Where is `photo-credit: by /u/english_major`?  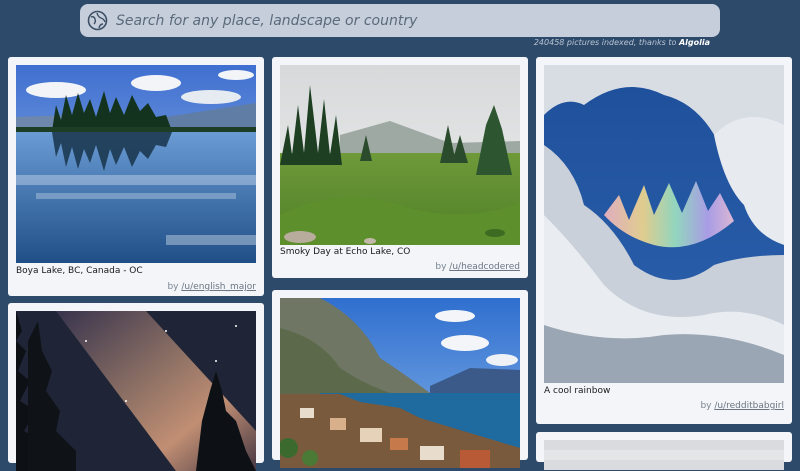
photo-credit: by /u/english_major is located at coordinates (211, 287).